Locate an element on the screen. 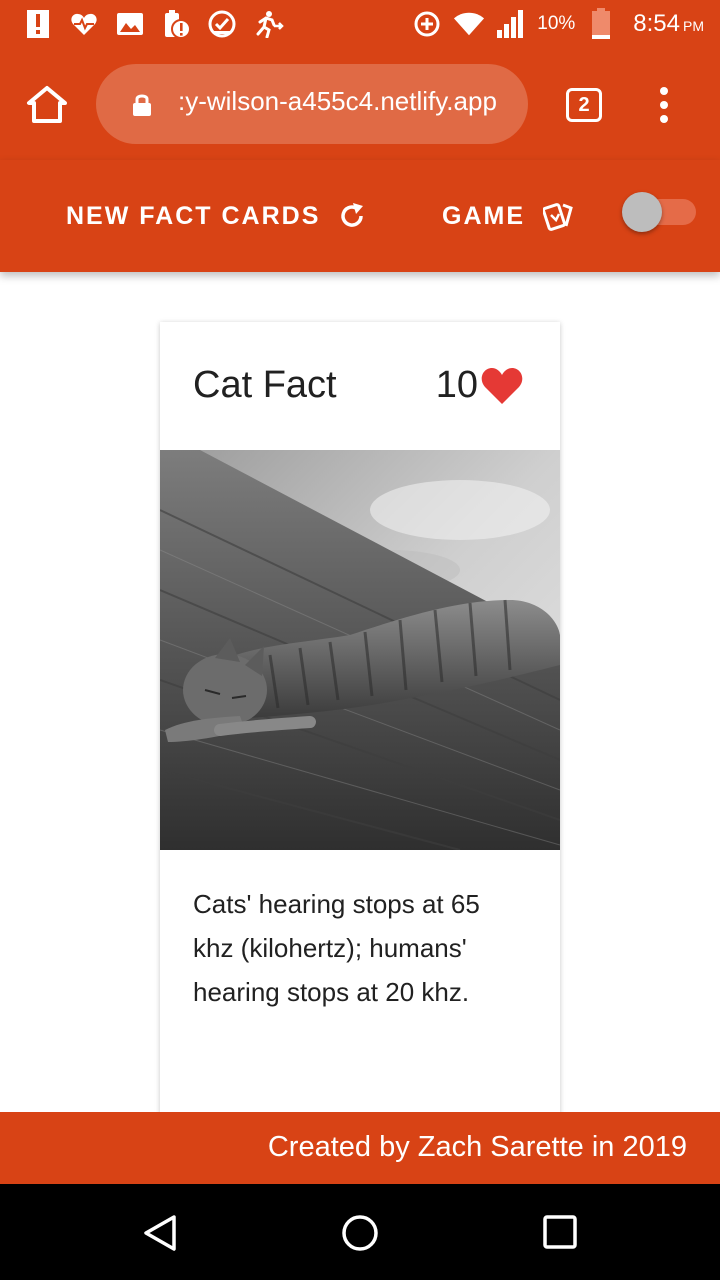 This screenshot has width=720, height=1280. app-toolbar: NEW FACT CARDS GAME is located at coordinates (360, 216).